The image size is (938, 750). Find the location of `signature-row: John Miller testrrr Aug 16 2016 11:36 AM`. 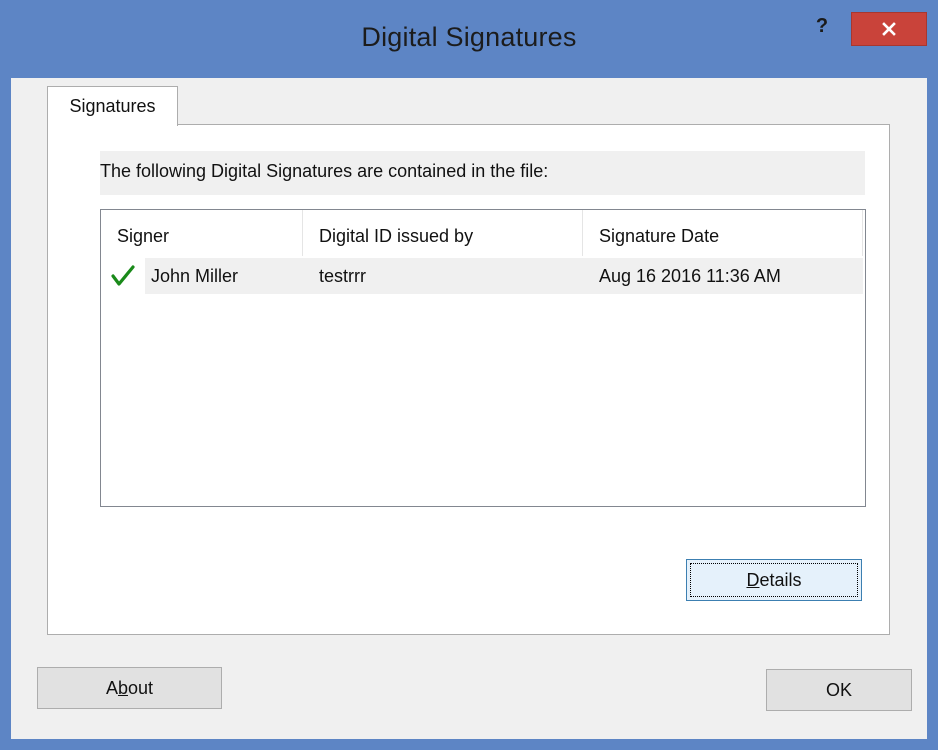

signature-row: John Miller testrrr Aug 16 2016 11:36 AM is located at coordinates (483, 276).